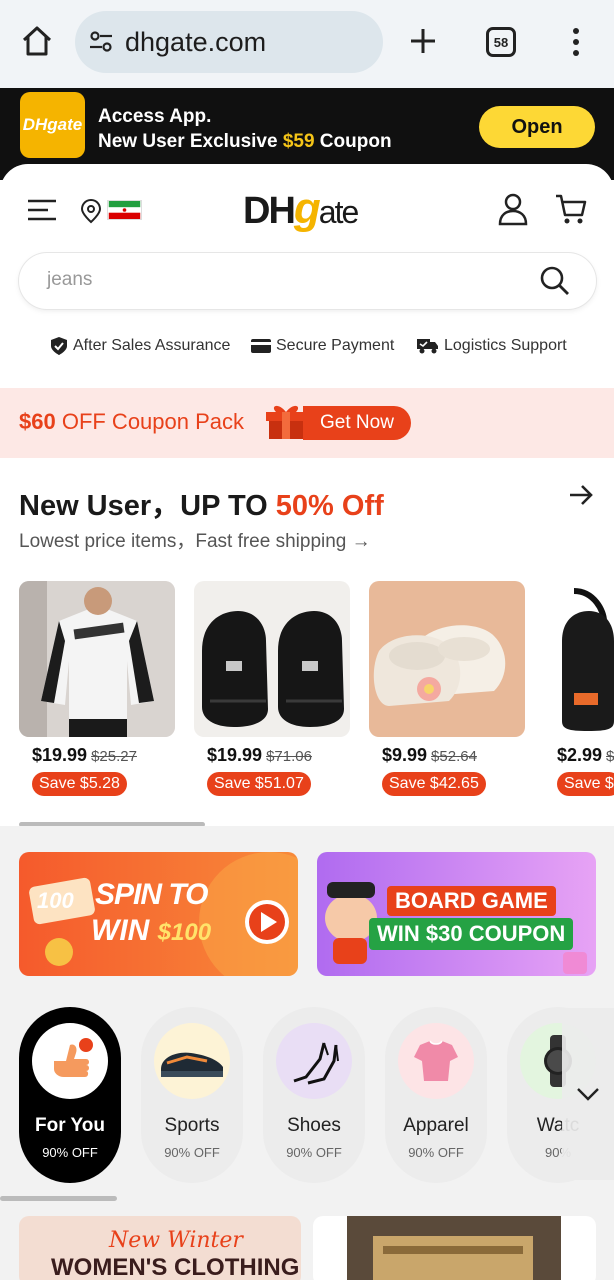 The height and width of the screenshot is (1280, 614). I want to click on app-banner-line1: Access App., so click(155, 116).